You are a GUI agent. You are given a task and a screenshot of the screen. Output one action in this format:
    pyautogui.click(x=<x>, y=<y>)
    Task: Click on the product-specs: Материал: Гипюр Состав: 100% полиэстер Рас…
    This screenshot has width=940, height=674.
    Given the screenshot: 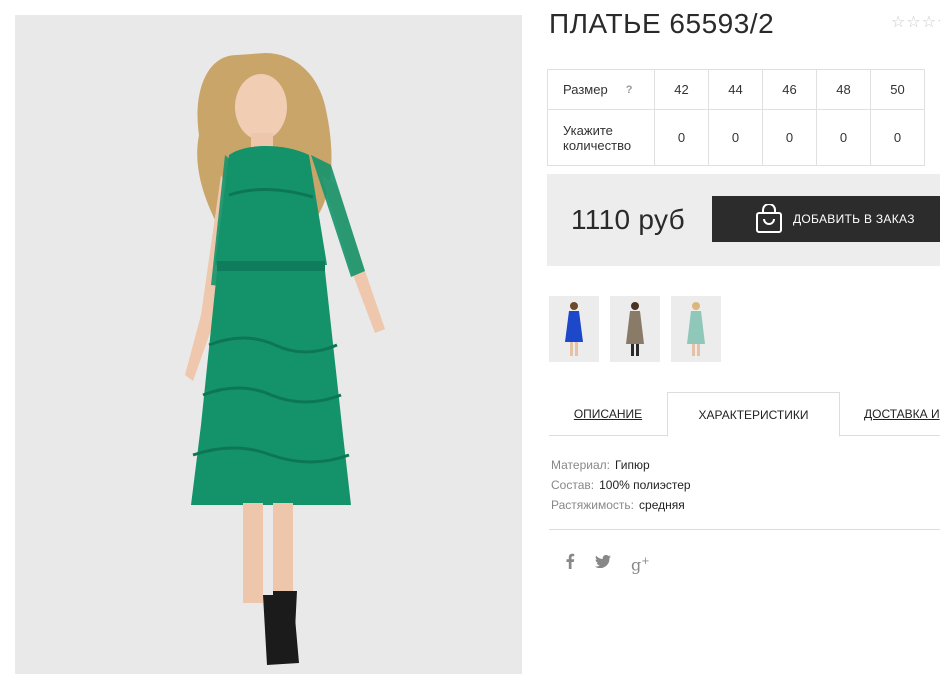 What is the action you would take?
    pyautogui.click(x=621, y=485)
    